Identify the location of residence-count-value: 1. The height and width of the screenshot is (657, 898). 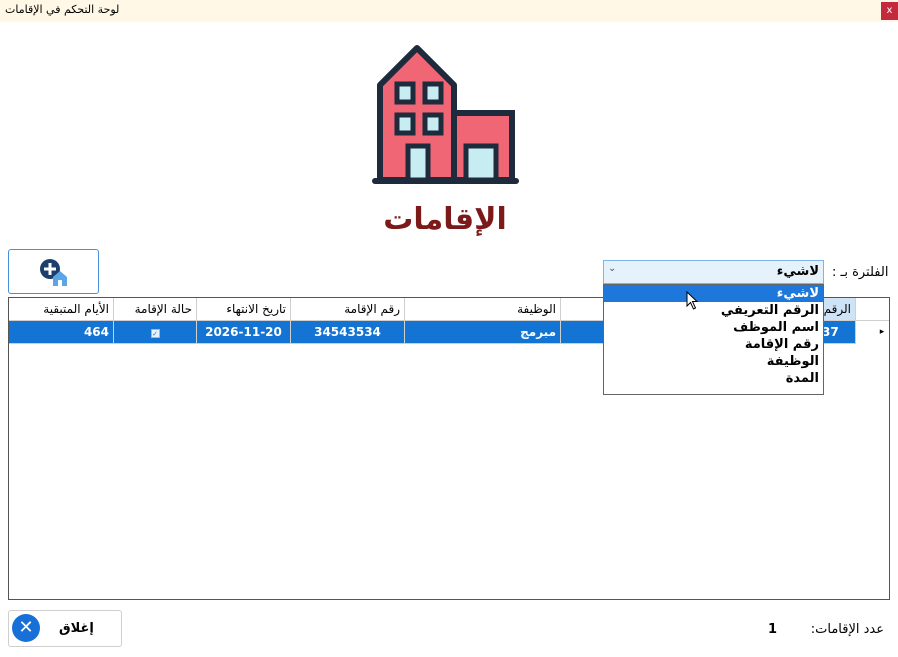
(773, 629).